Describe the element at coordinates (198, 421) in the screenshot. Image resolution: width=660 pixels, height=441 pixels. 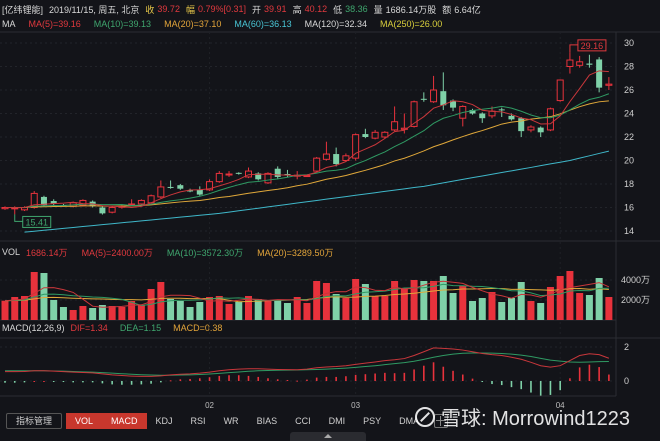
I see `tab-rsi: RSI` at that location.